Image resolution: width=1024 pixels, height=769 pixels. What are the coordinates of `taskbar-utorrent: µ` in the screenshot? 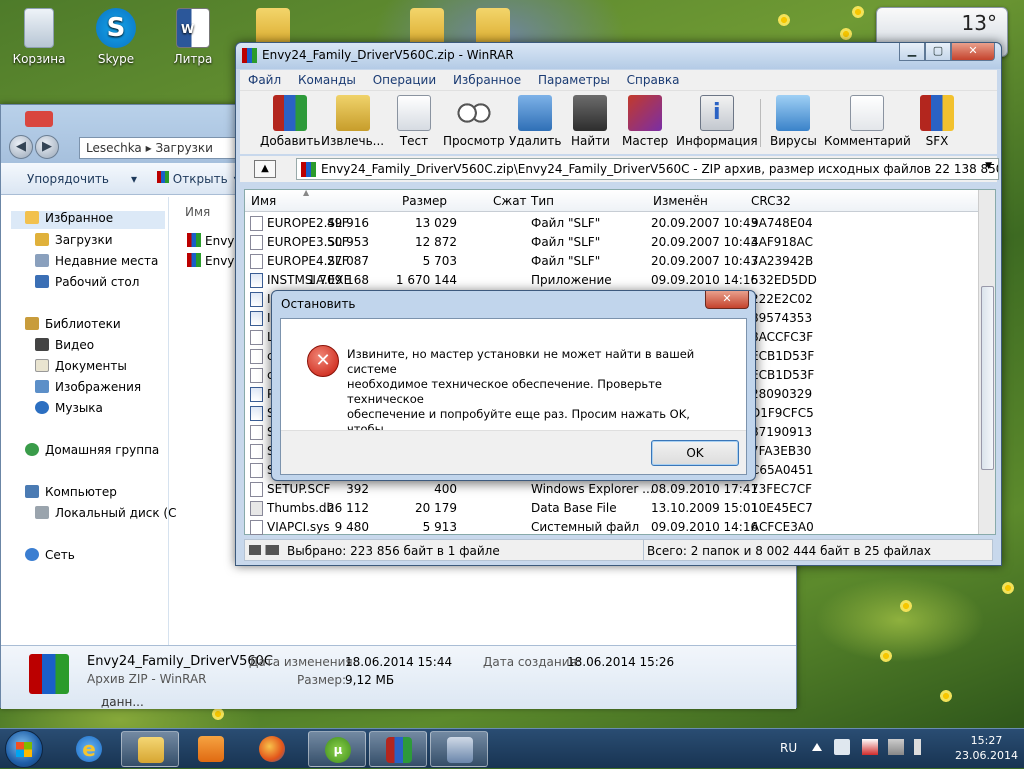 It's located at (337, 749).